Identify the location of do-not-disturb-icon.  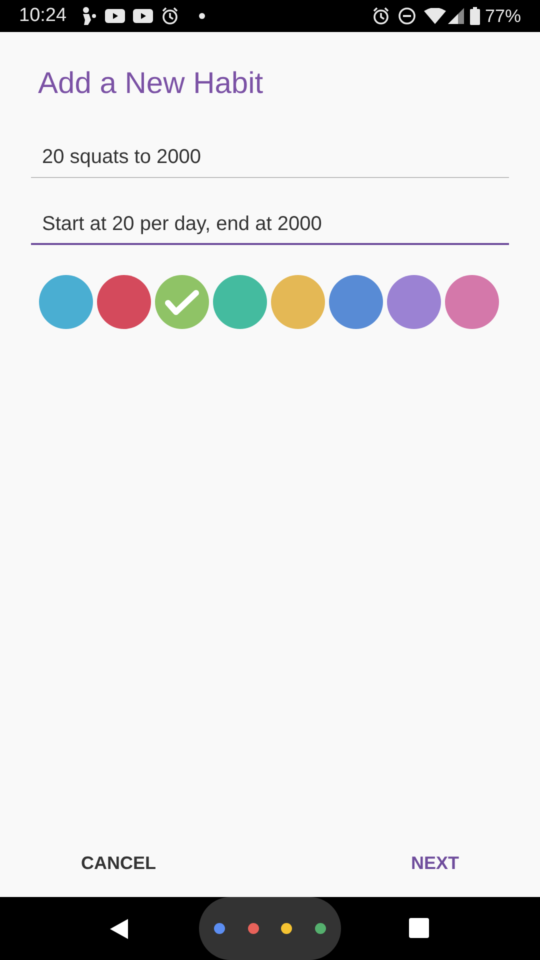
(407, 16).